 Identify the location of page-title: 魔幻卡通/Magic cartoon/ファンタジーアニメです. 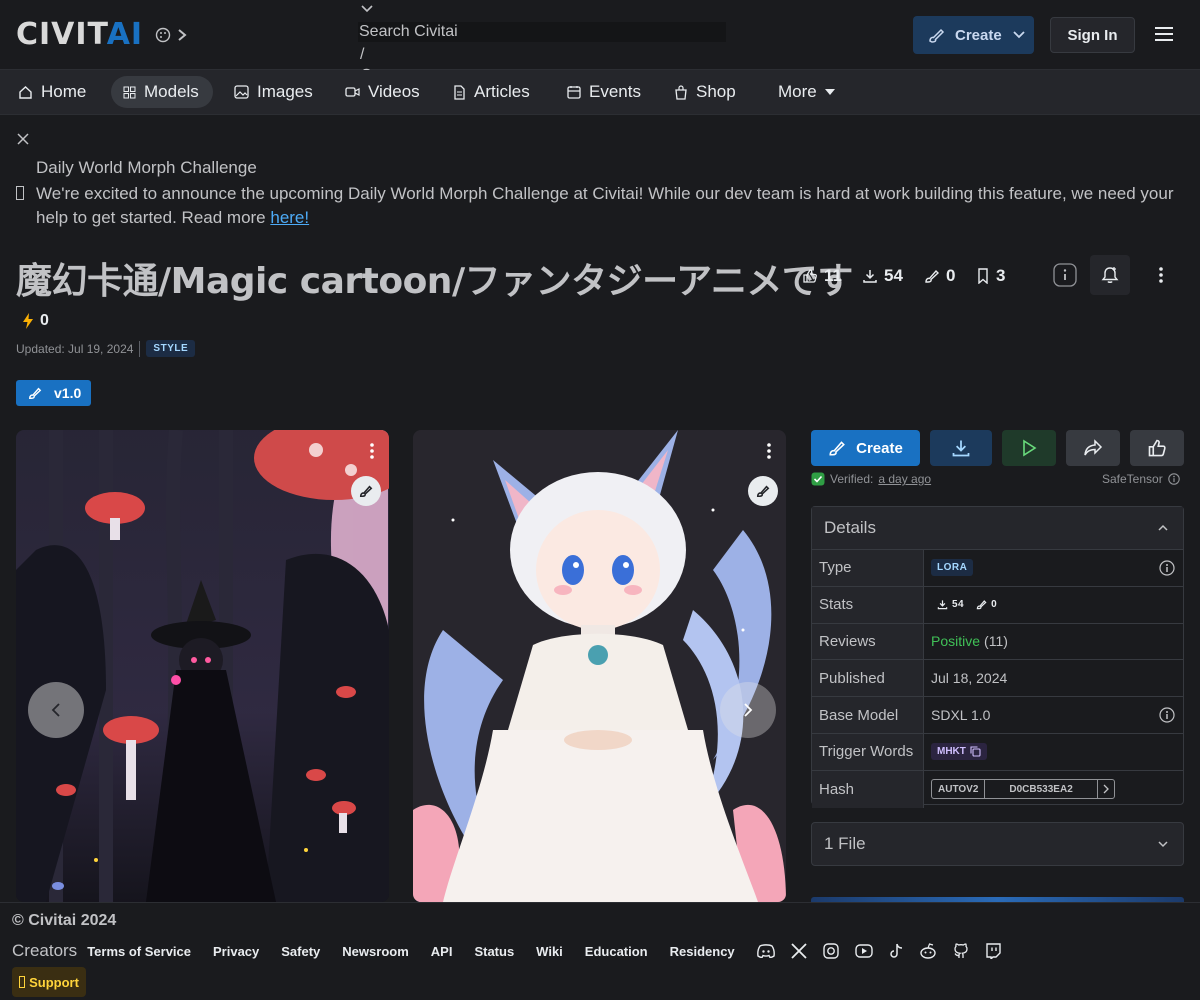
(434, 281).